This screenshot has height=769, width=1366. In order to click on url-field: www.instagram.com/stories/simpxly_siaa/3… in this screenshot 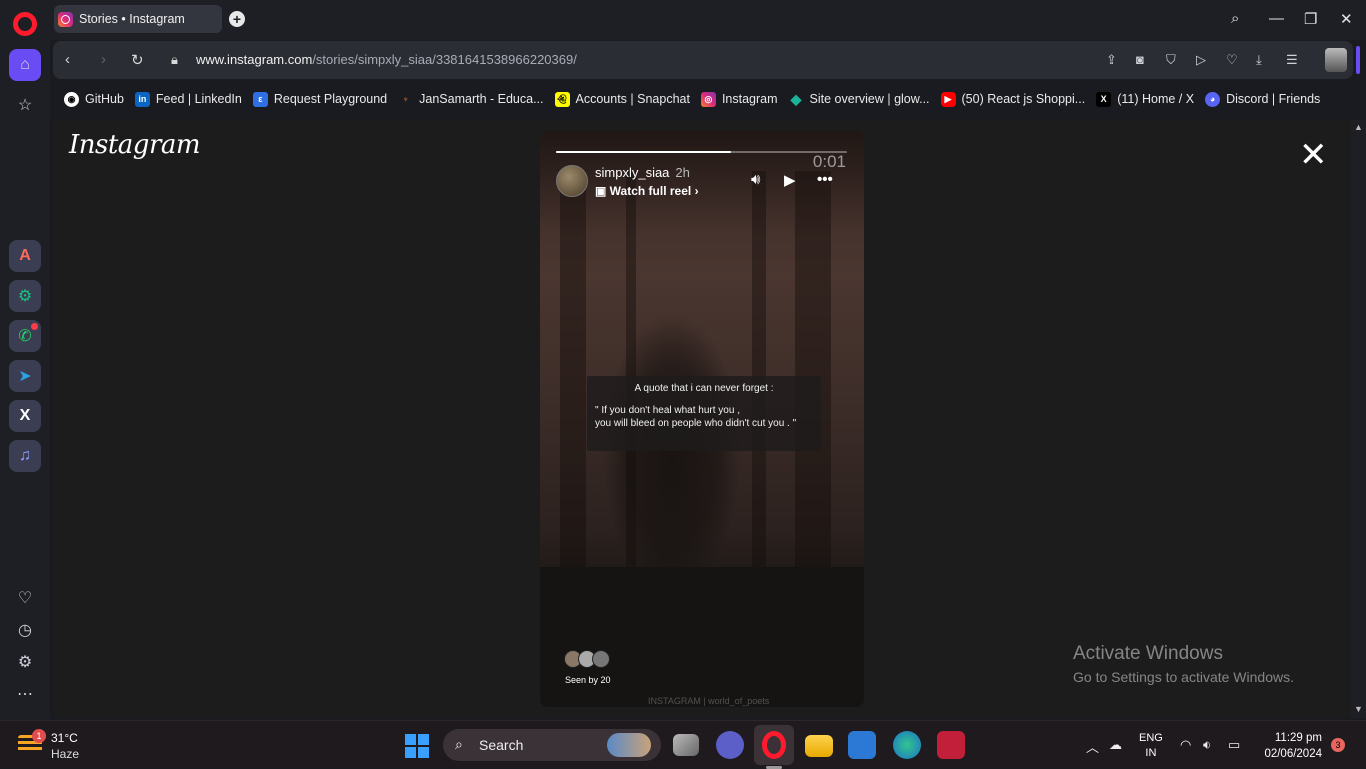, I will do `click(386, 59)`.